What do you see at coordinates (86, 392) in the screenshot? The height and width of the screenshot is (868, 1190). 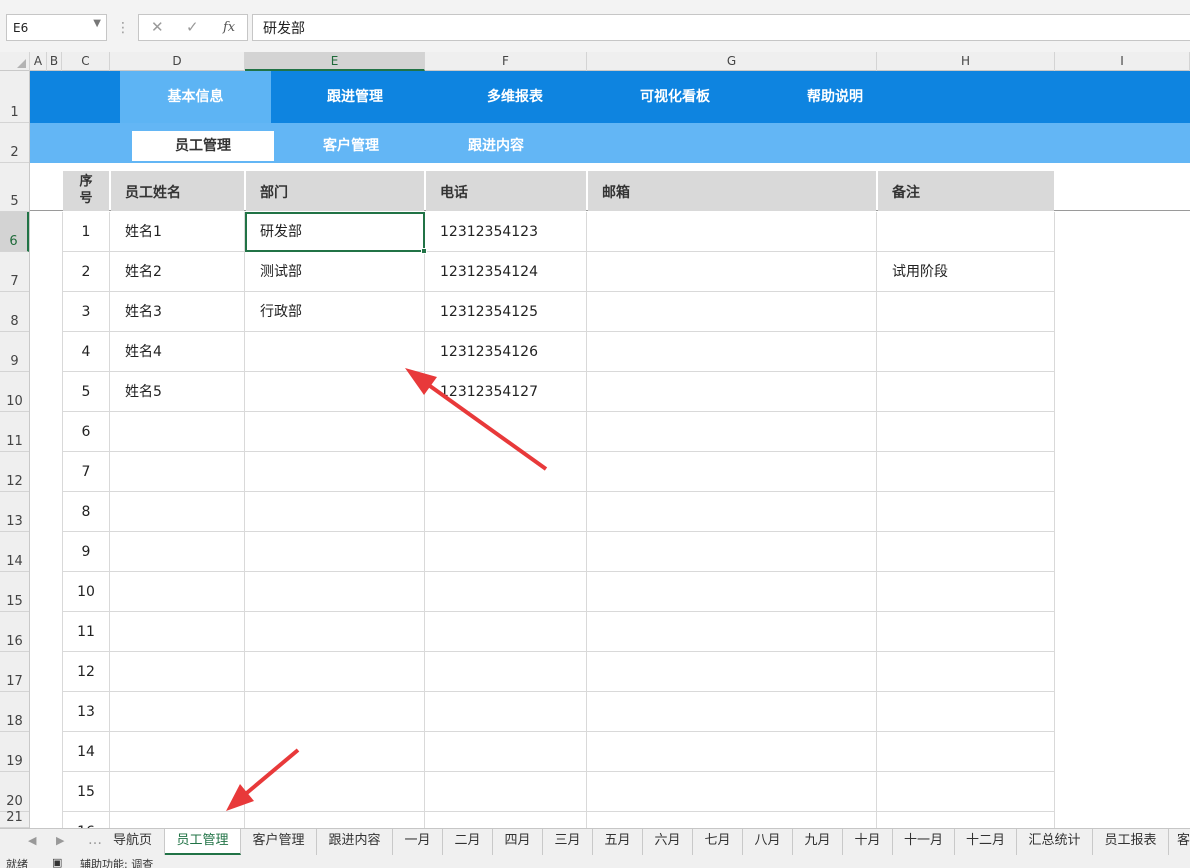 I see `table-cell: 5` at bounding box center [86, 392].